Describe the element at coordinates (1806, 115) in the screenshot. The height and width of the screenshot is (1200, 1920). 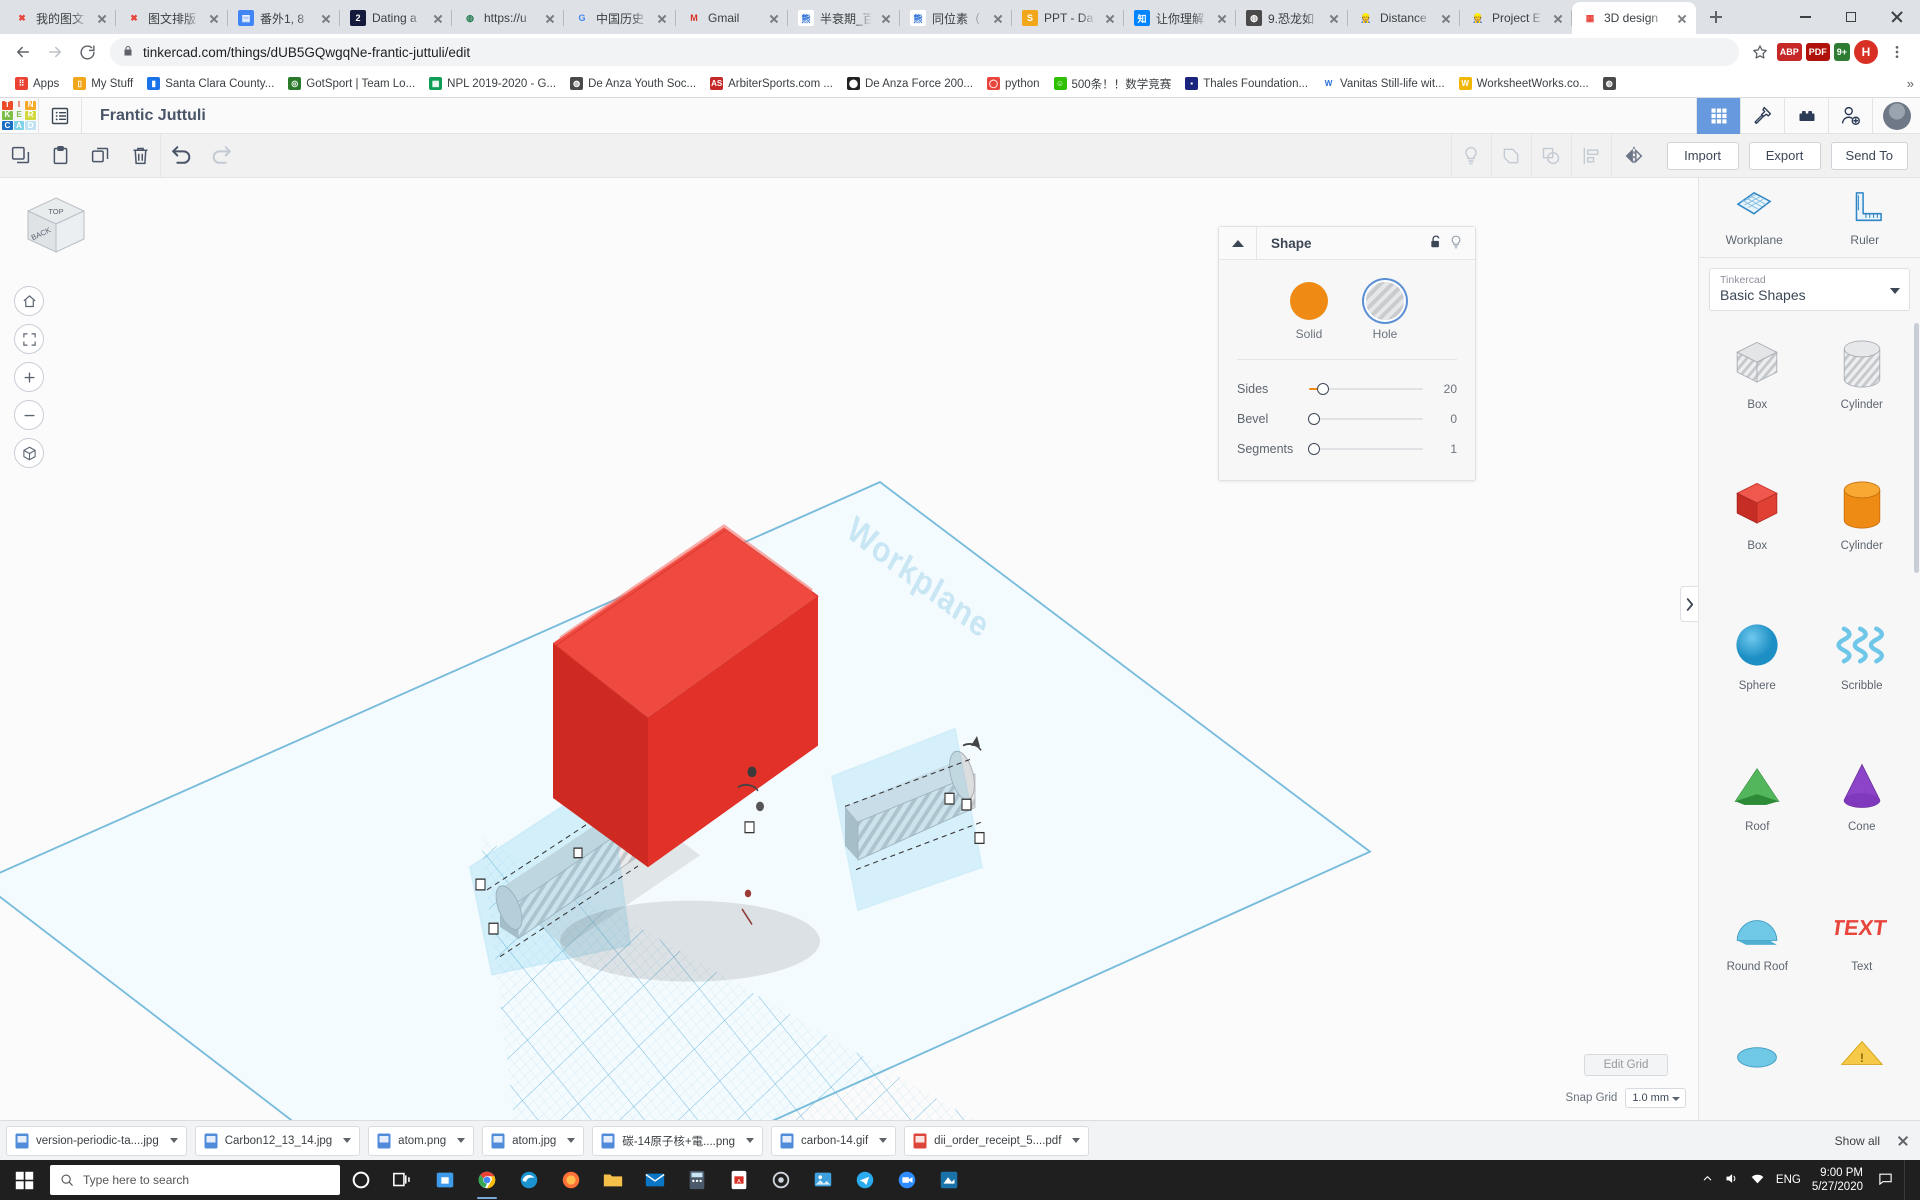
I see `bricks-button` at that location.